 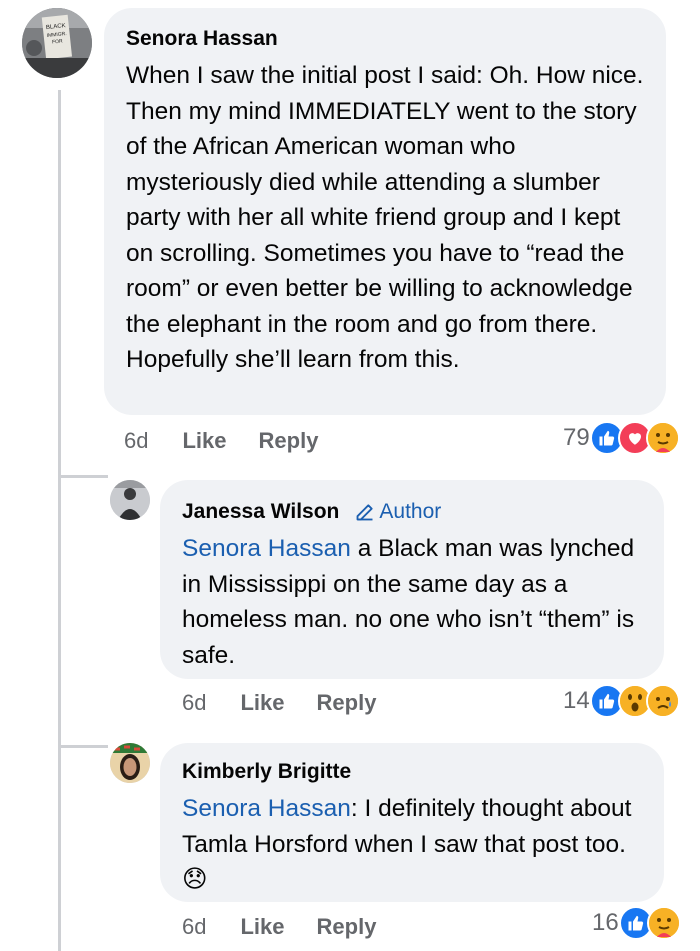 What do you see at coordinates (576, 437) in the screenshot?
I see `reaction-count: 79` at bounding box center [576, 437].